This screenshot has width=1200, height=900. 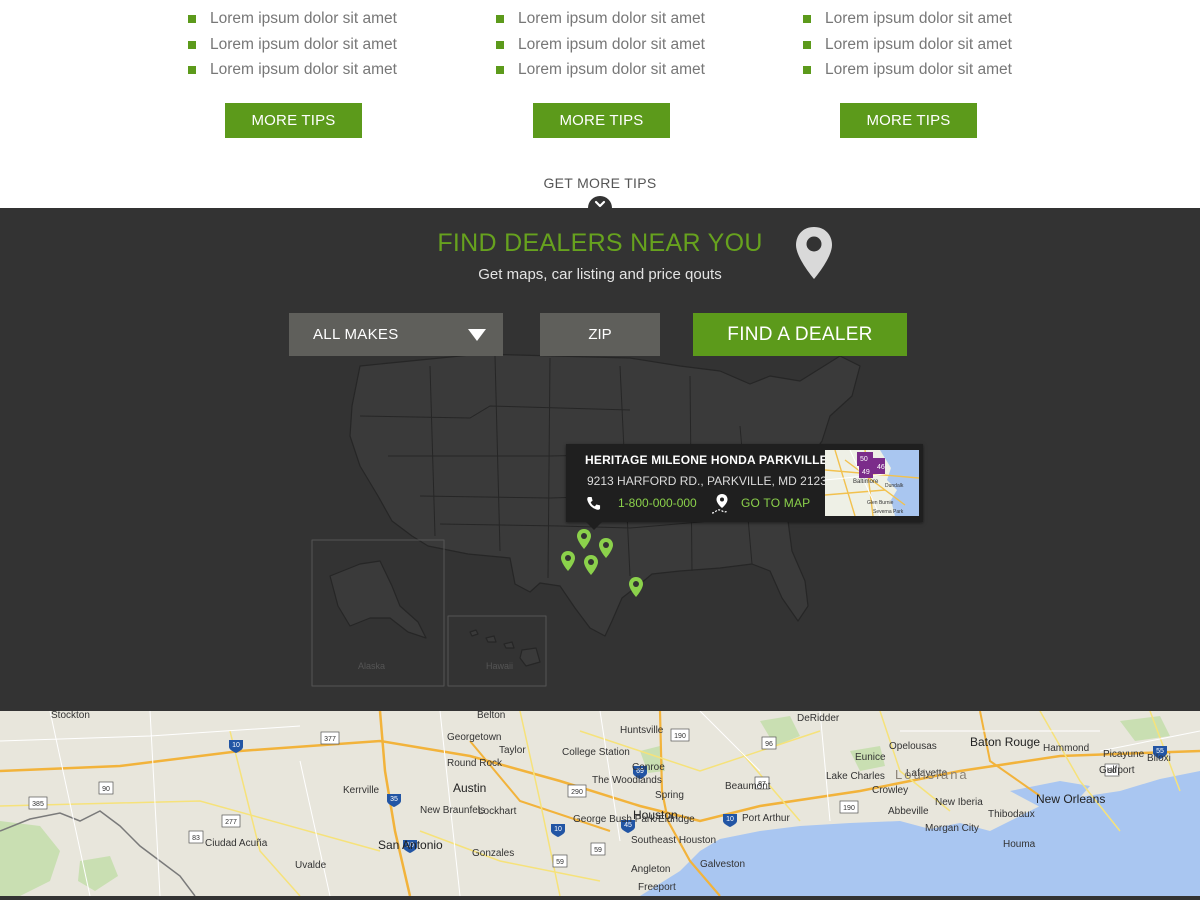 What do you see at coordinates (598, 849) in the screenshot?
I see `highway-shield-icon: 59` at bounding box center [598, 849].